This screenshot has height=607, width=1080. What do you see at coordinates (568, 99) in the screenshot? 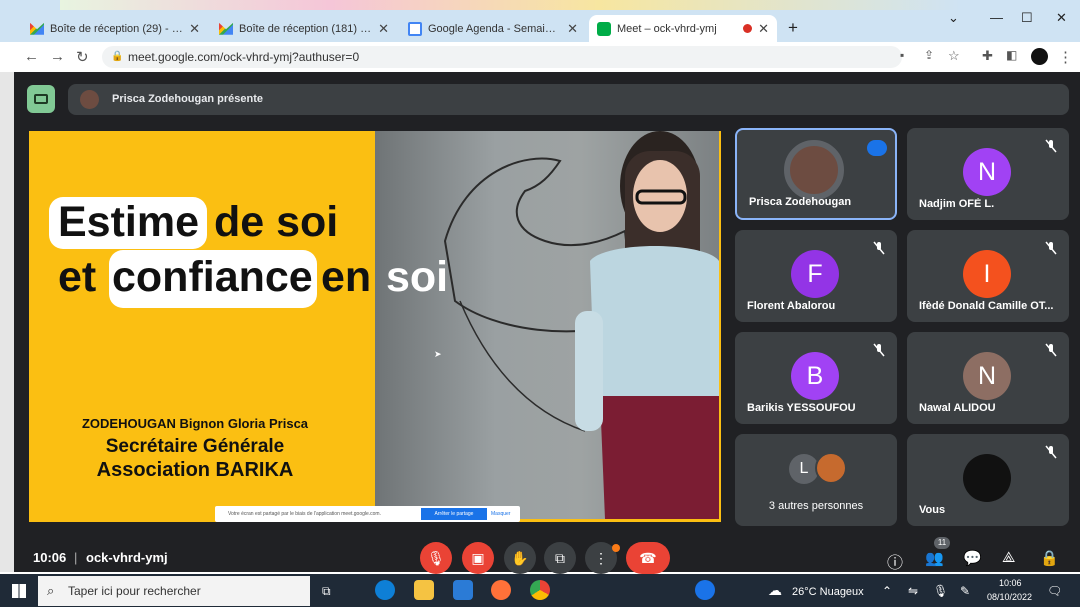
I see `presenting-banner: Prisca Zodehougan présente` at bounding box center [568, 99].